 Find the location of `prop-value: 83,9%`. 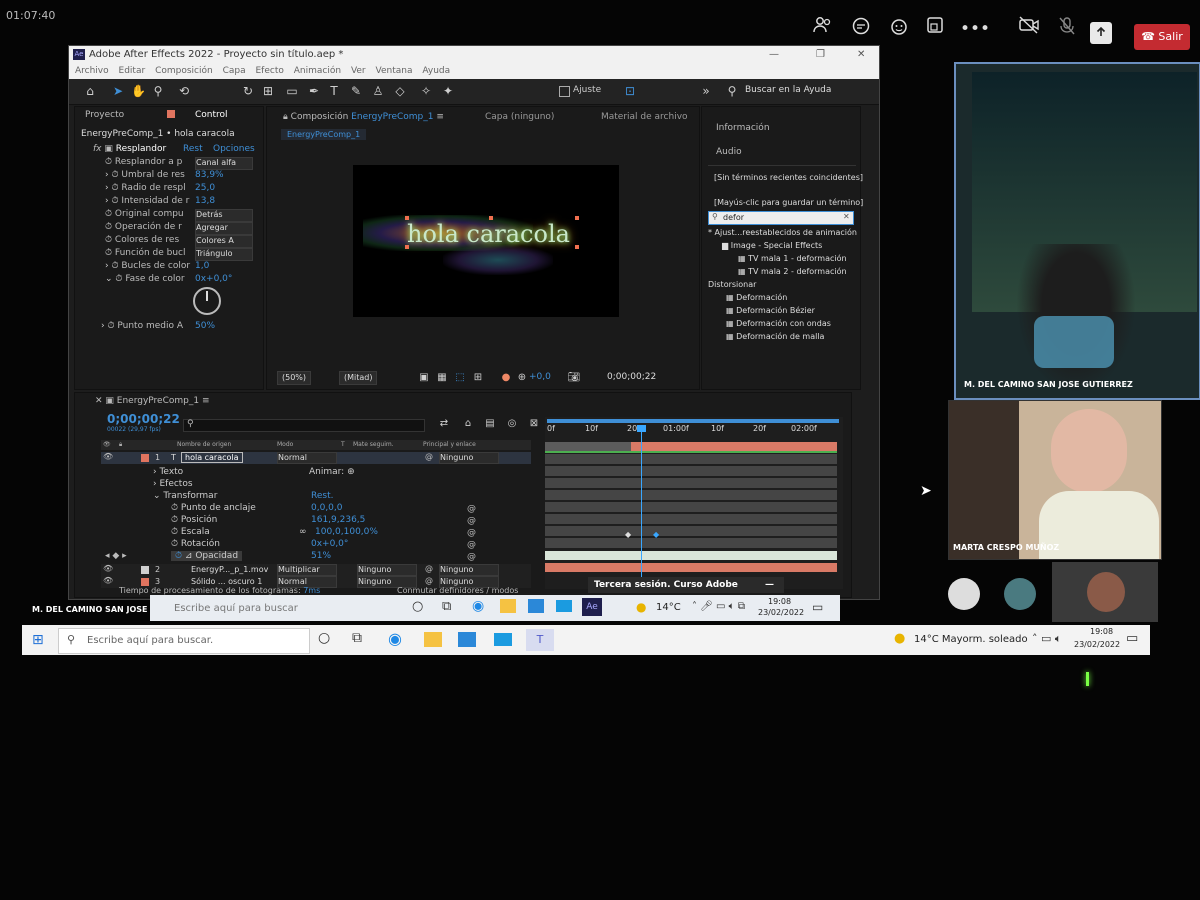

prop-value: 83,9% is located at coordinates (209, 175).